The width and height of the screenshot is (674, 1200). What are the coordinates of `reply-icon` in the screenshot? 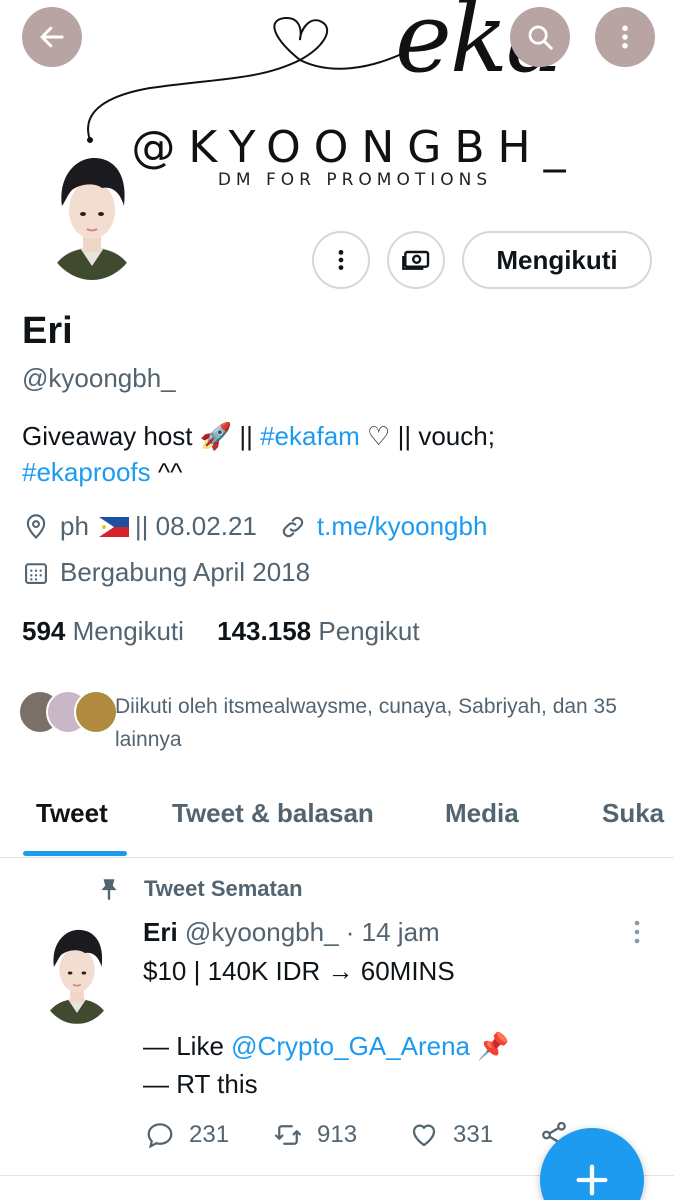 It's located at (160, 1136).